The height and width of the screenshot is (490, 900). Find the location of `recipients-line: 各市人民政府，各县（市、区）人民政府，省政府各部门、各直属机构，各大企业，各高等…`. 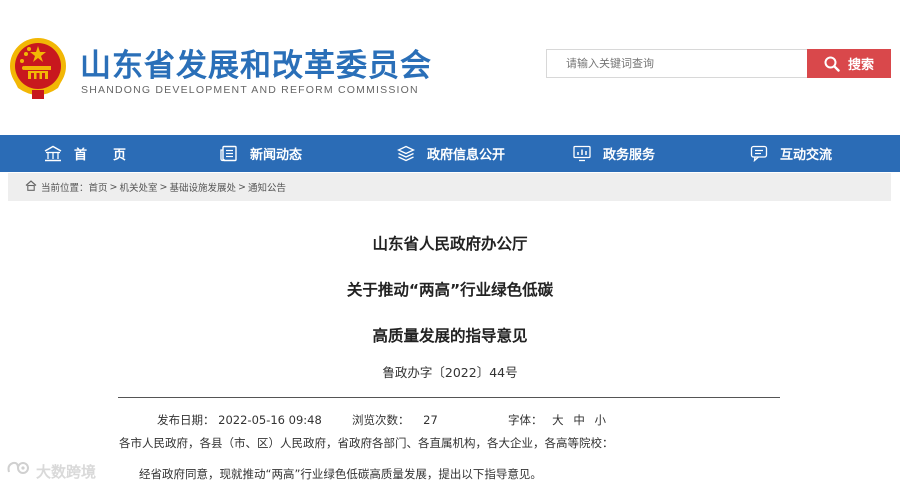

recipients-line: 各市人民政府，各县（市、区）人民政府，省政府各部门、各直属机构，各大企业，各高等… is located at coordinates (366, 443).